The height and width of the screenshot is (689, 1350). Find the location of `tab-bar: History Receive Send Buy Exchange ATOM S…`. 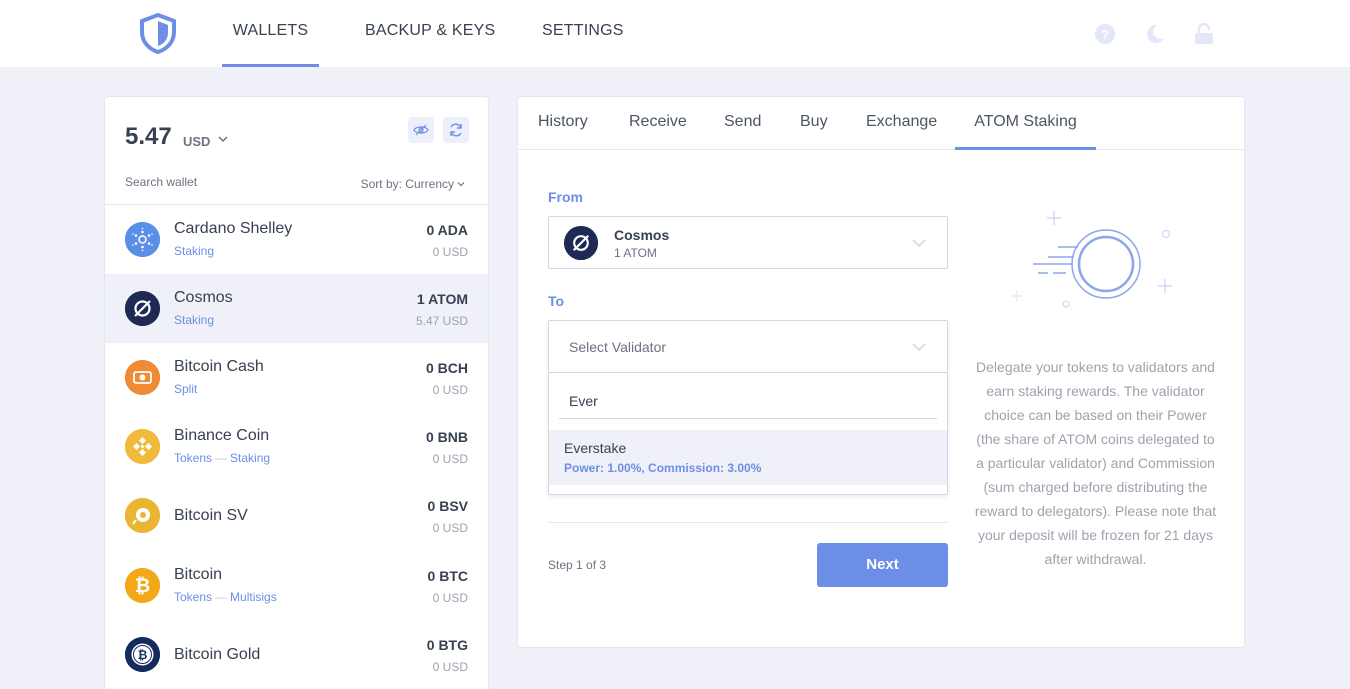

tab-bar: History Receive Send Buy Exchange ATOM S… is located at coordinates (881, 123).